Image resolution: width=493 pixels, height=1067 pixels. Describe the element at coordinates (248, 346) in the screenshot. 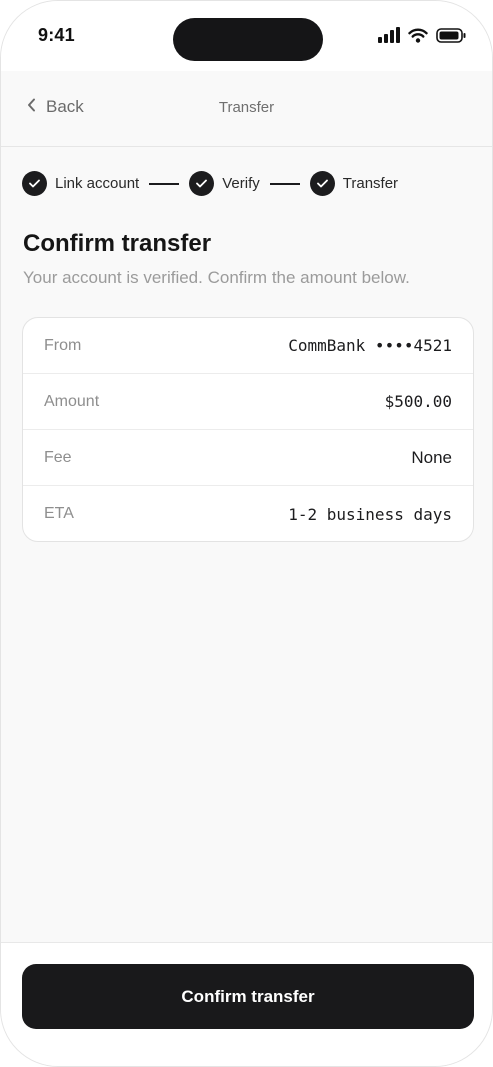

I see `detail-row-from: From CommBank ••••4521` at that location.